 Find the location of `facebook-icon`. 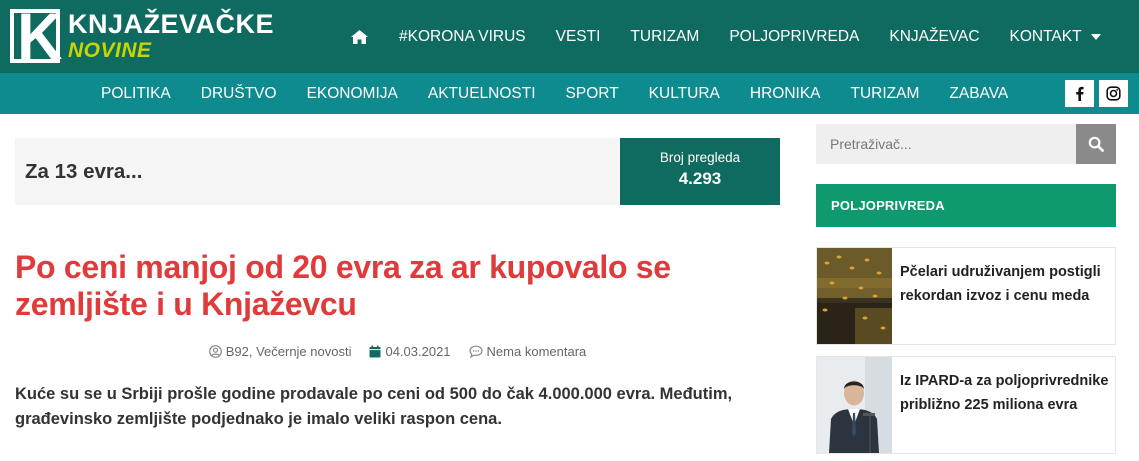

facebook-icon is located at coordinates (1079, 93).